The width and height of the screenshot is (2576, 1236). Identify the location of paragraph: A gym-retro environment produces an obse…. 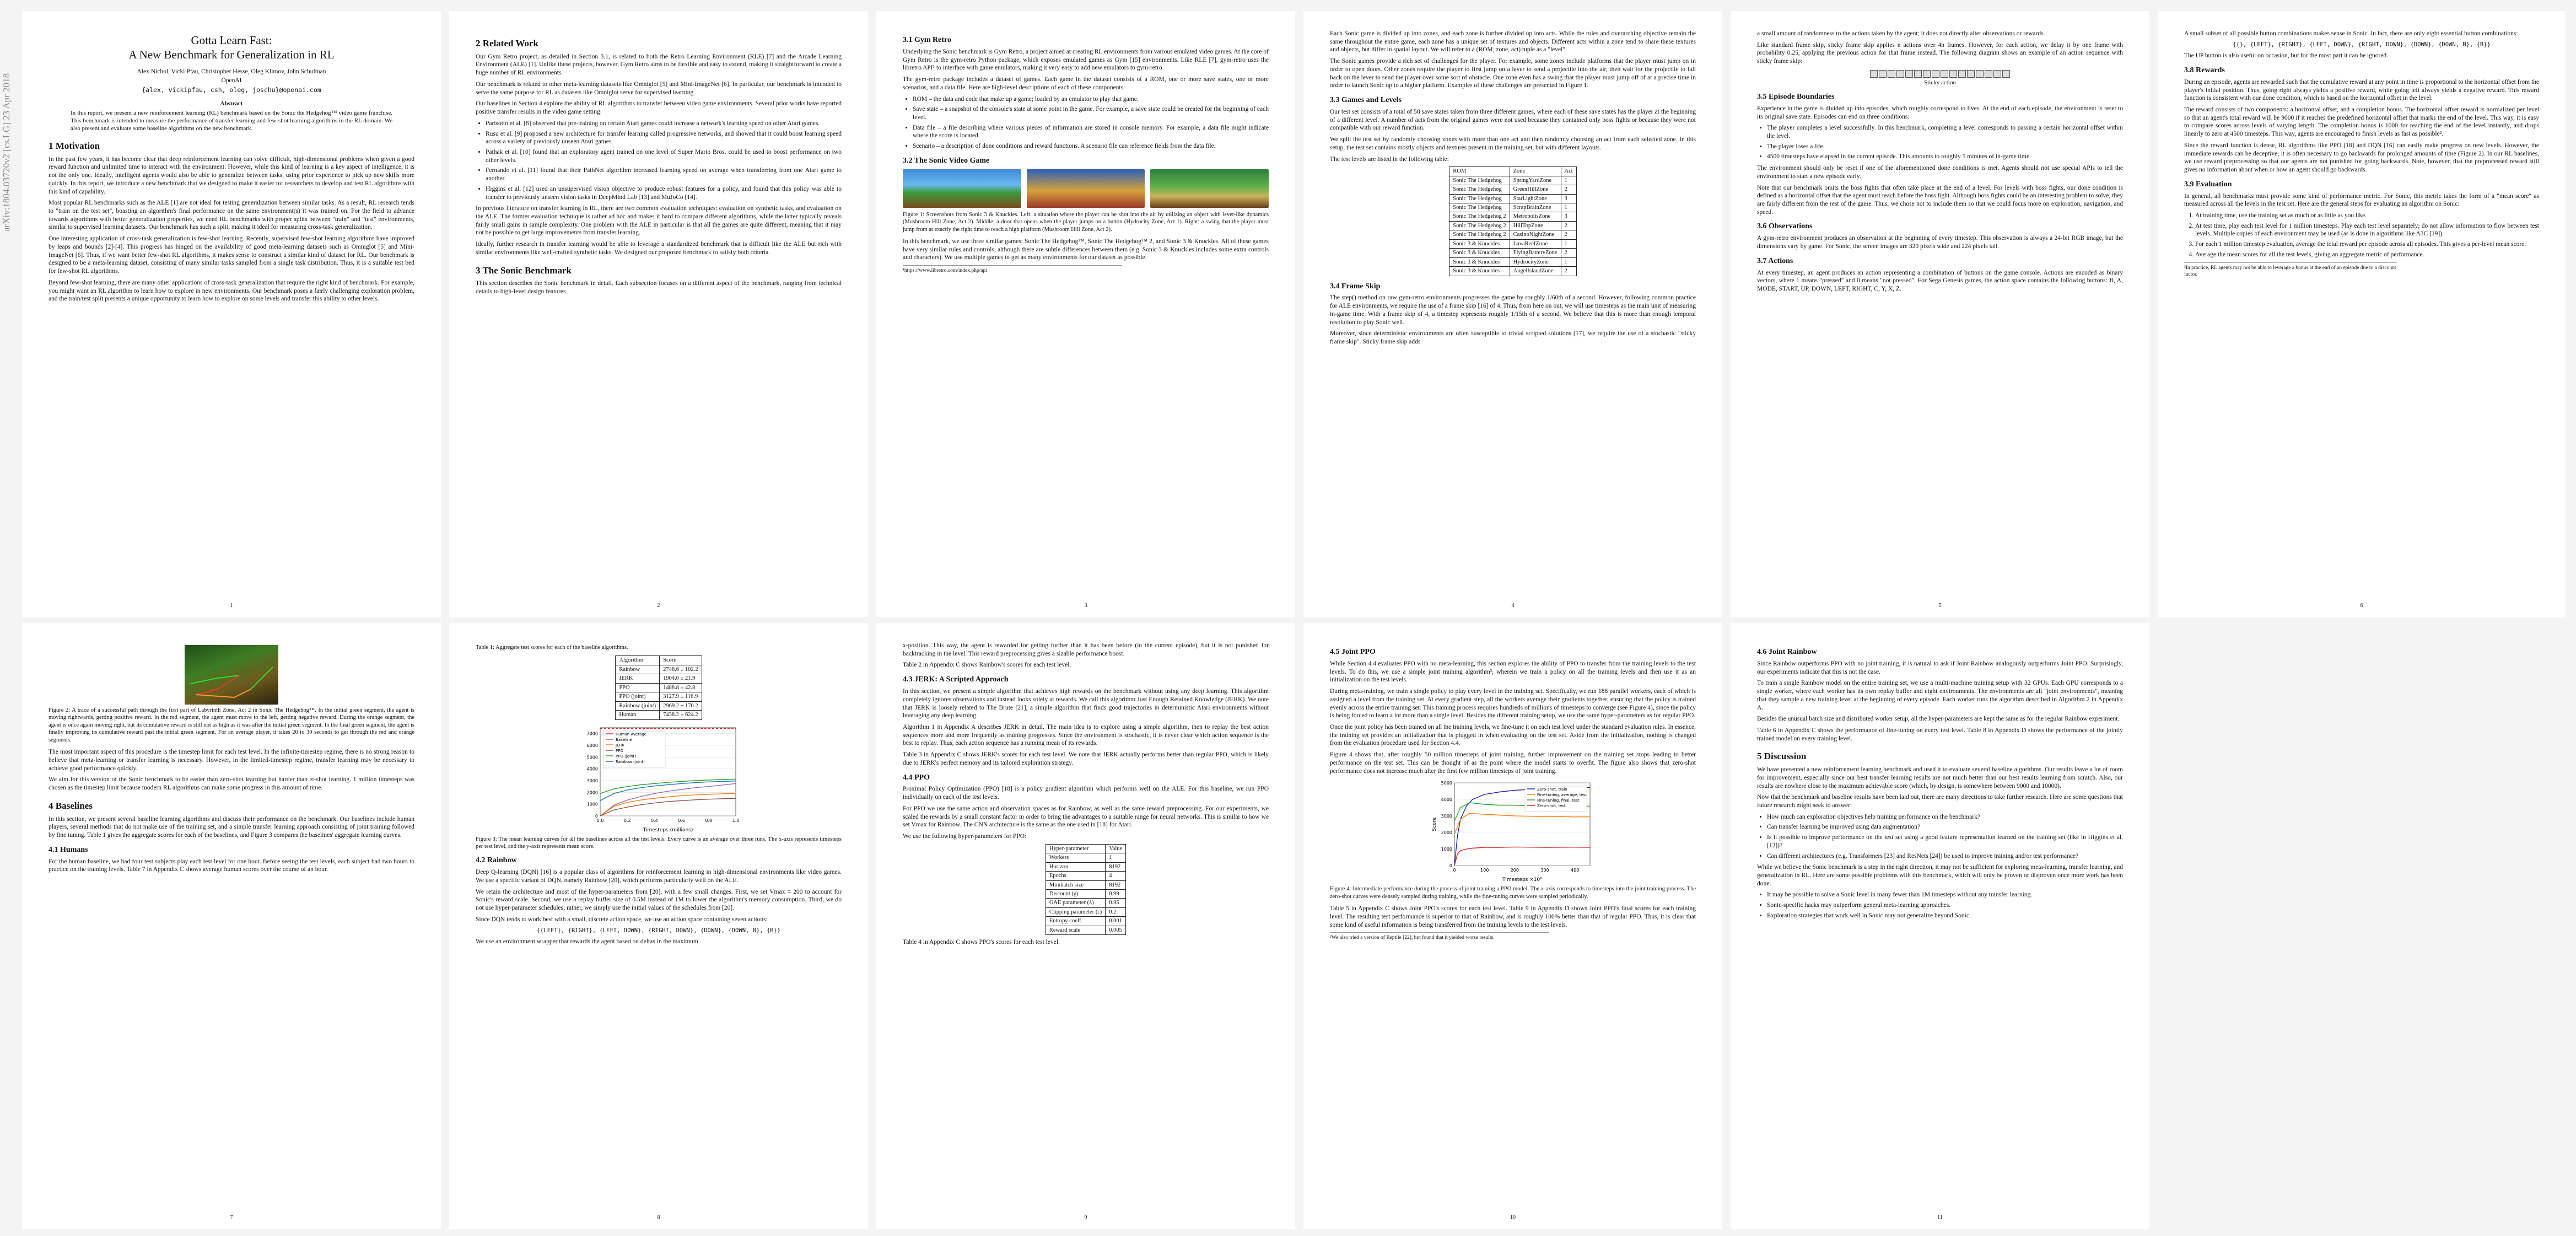
(1940, 243).